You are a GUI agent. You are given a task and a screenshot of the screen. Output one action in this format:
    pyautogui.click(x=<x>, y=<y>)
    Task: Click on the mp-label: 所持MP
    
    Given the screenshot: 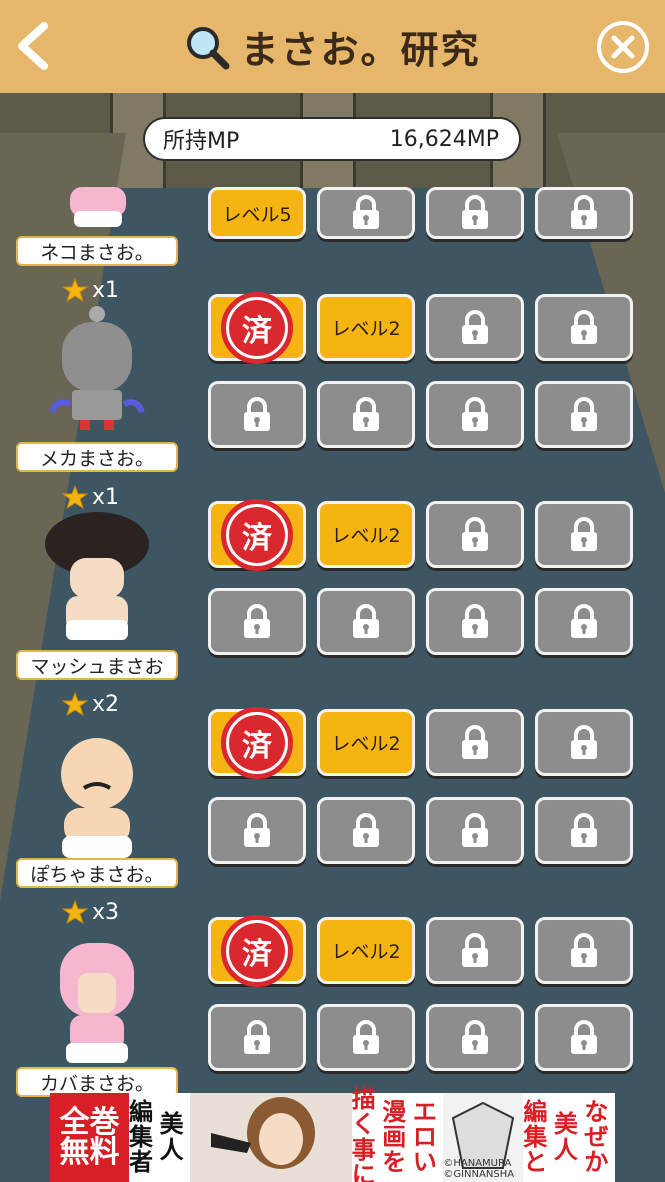 What is the action you would take?
    pyautogui.click(x=201, y=141)
    